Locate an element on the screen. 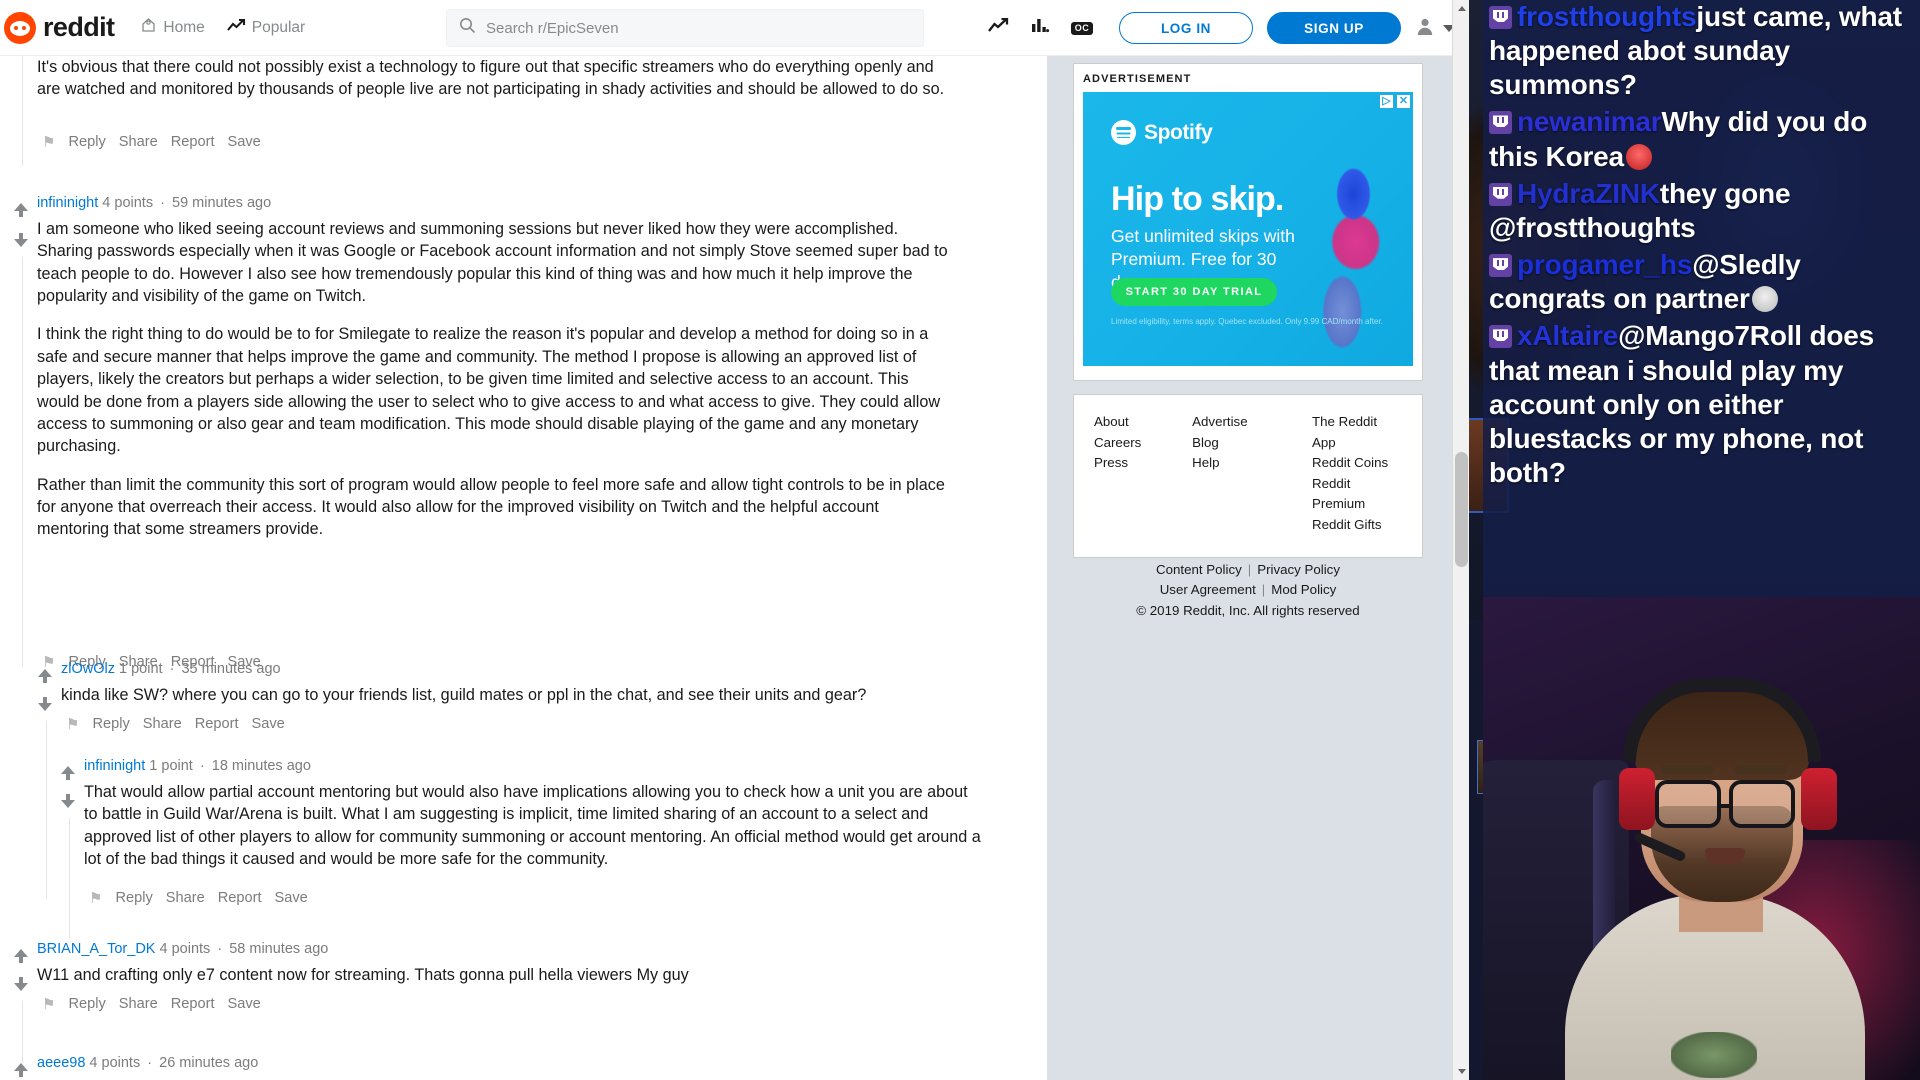  footer-link-content-policy: Content Policy is located at coordinates (1199, 570).